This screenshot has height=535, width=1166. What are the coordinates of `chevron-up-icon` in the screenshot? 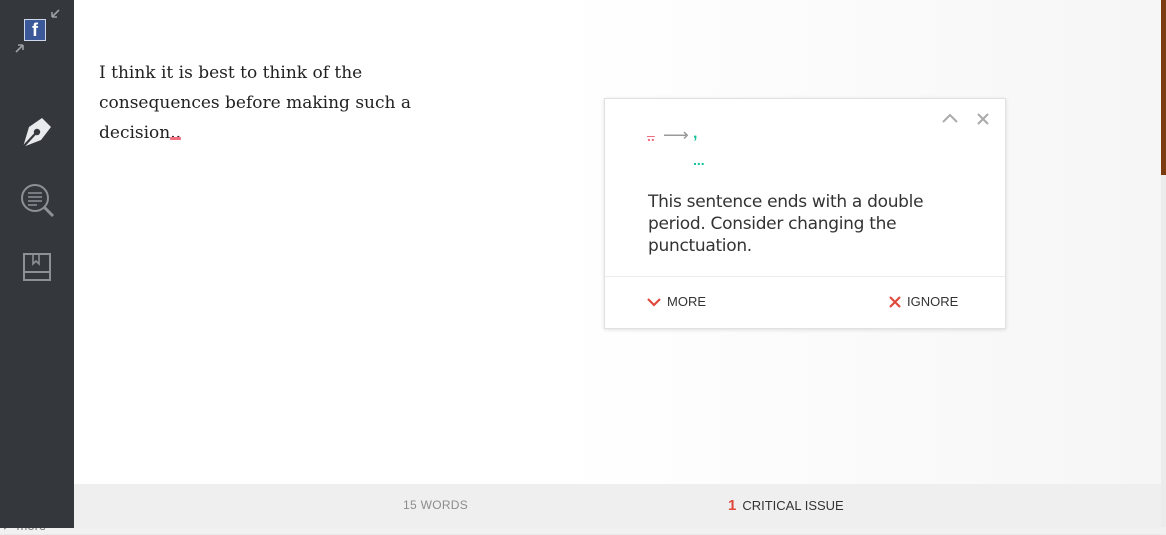 It's located at (950, 119).